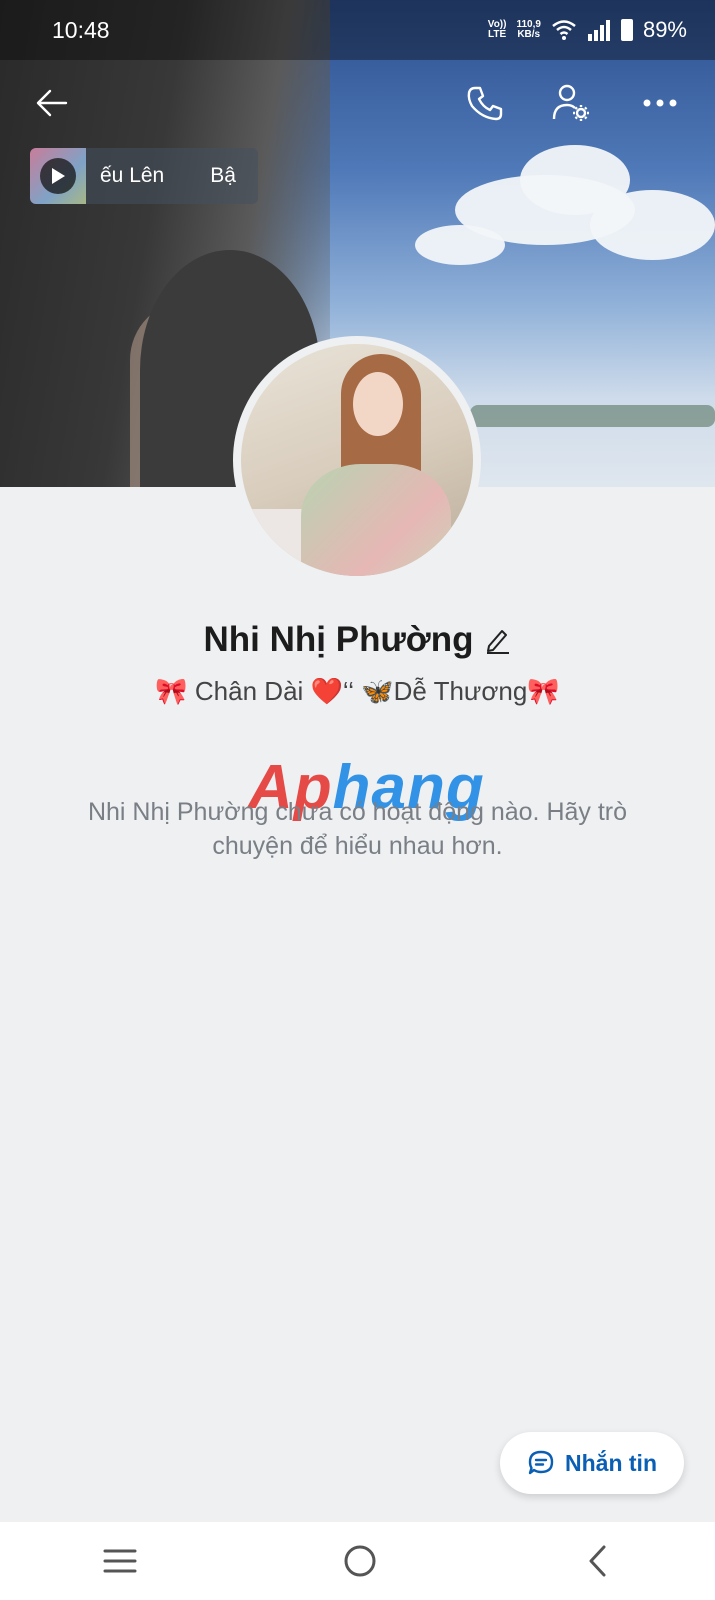  What do you see at coordinates (598, 30) in the screenshot?
I see `signal-icon` at bounding box center [598, 30].